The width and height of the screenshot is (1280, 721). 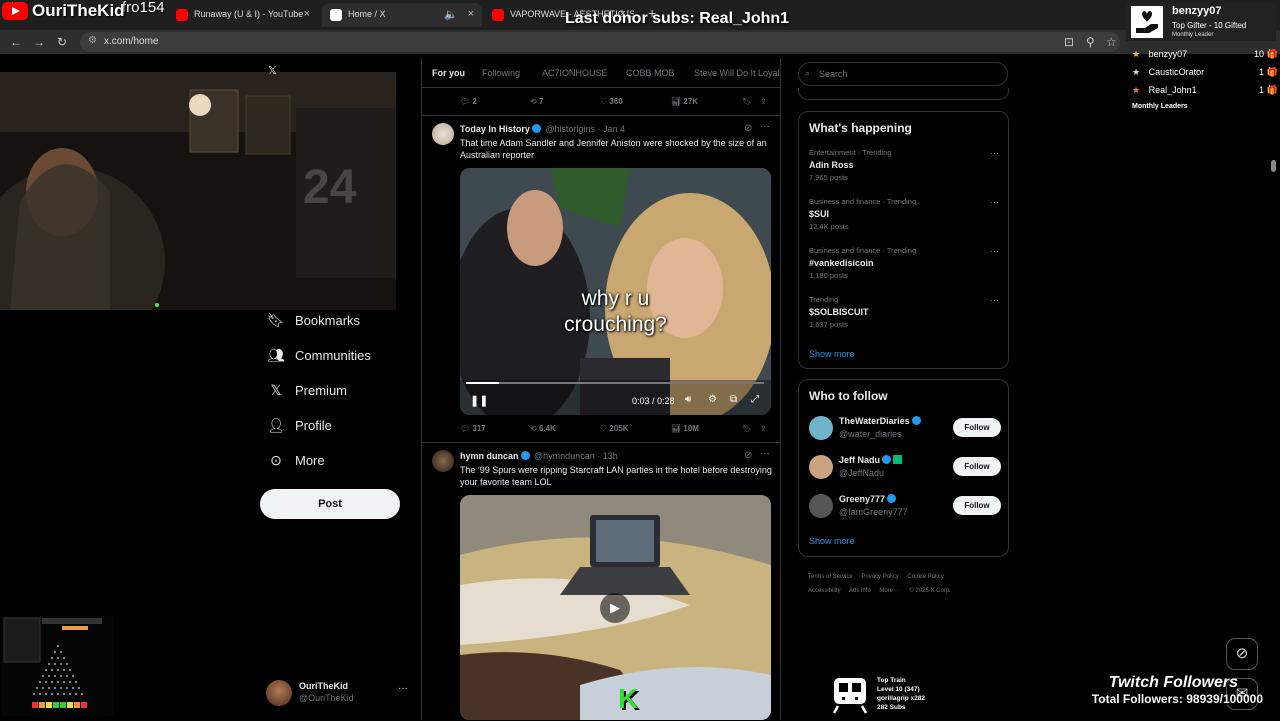 What do you see at coordinates (712, 399) in the screenshot?
I see `settings-icon: ⚙` at bounding box center [712, 399].